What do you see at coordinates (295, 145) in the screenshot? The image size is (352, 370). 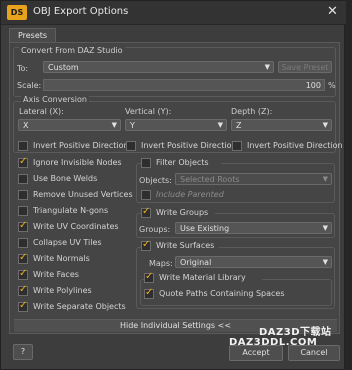 I see `invert-z-label: Invert Positive Direction` at bounding box center [295, 145].